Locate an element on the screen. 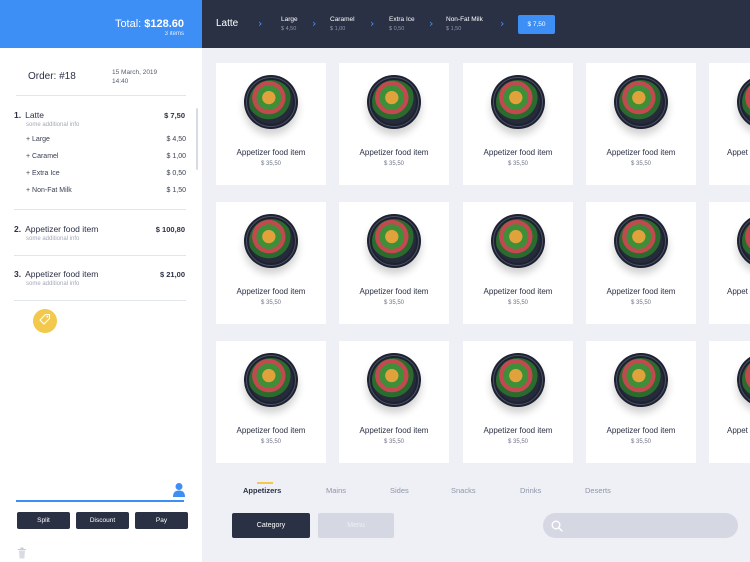  search-bar is located at coordinates (640, 525).